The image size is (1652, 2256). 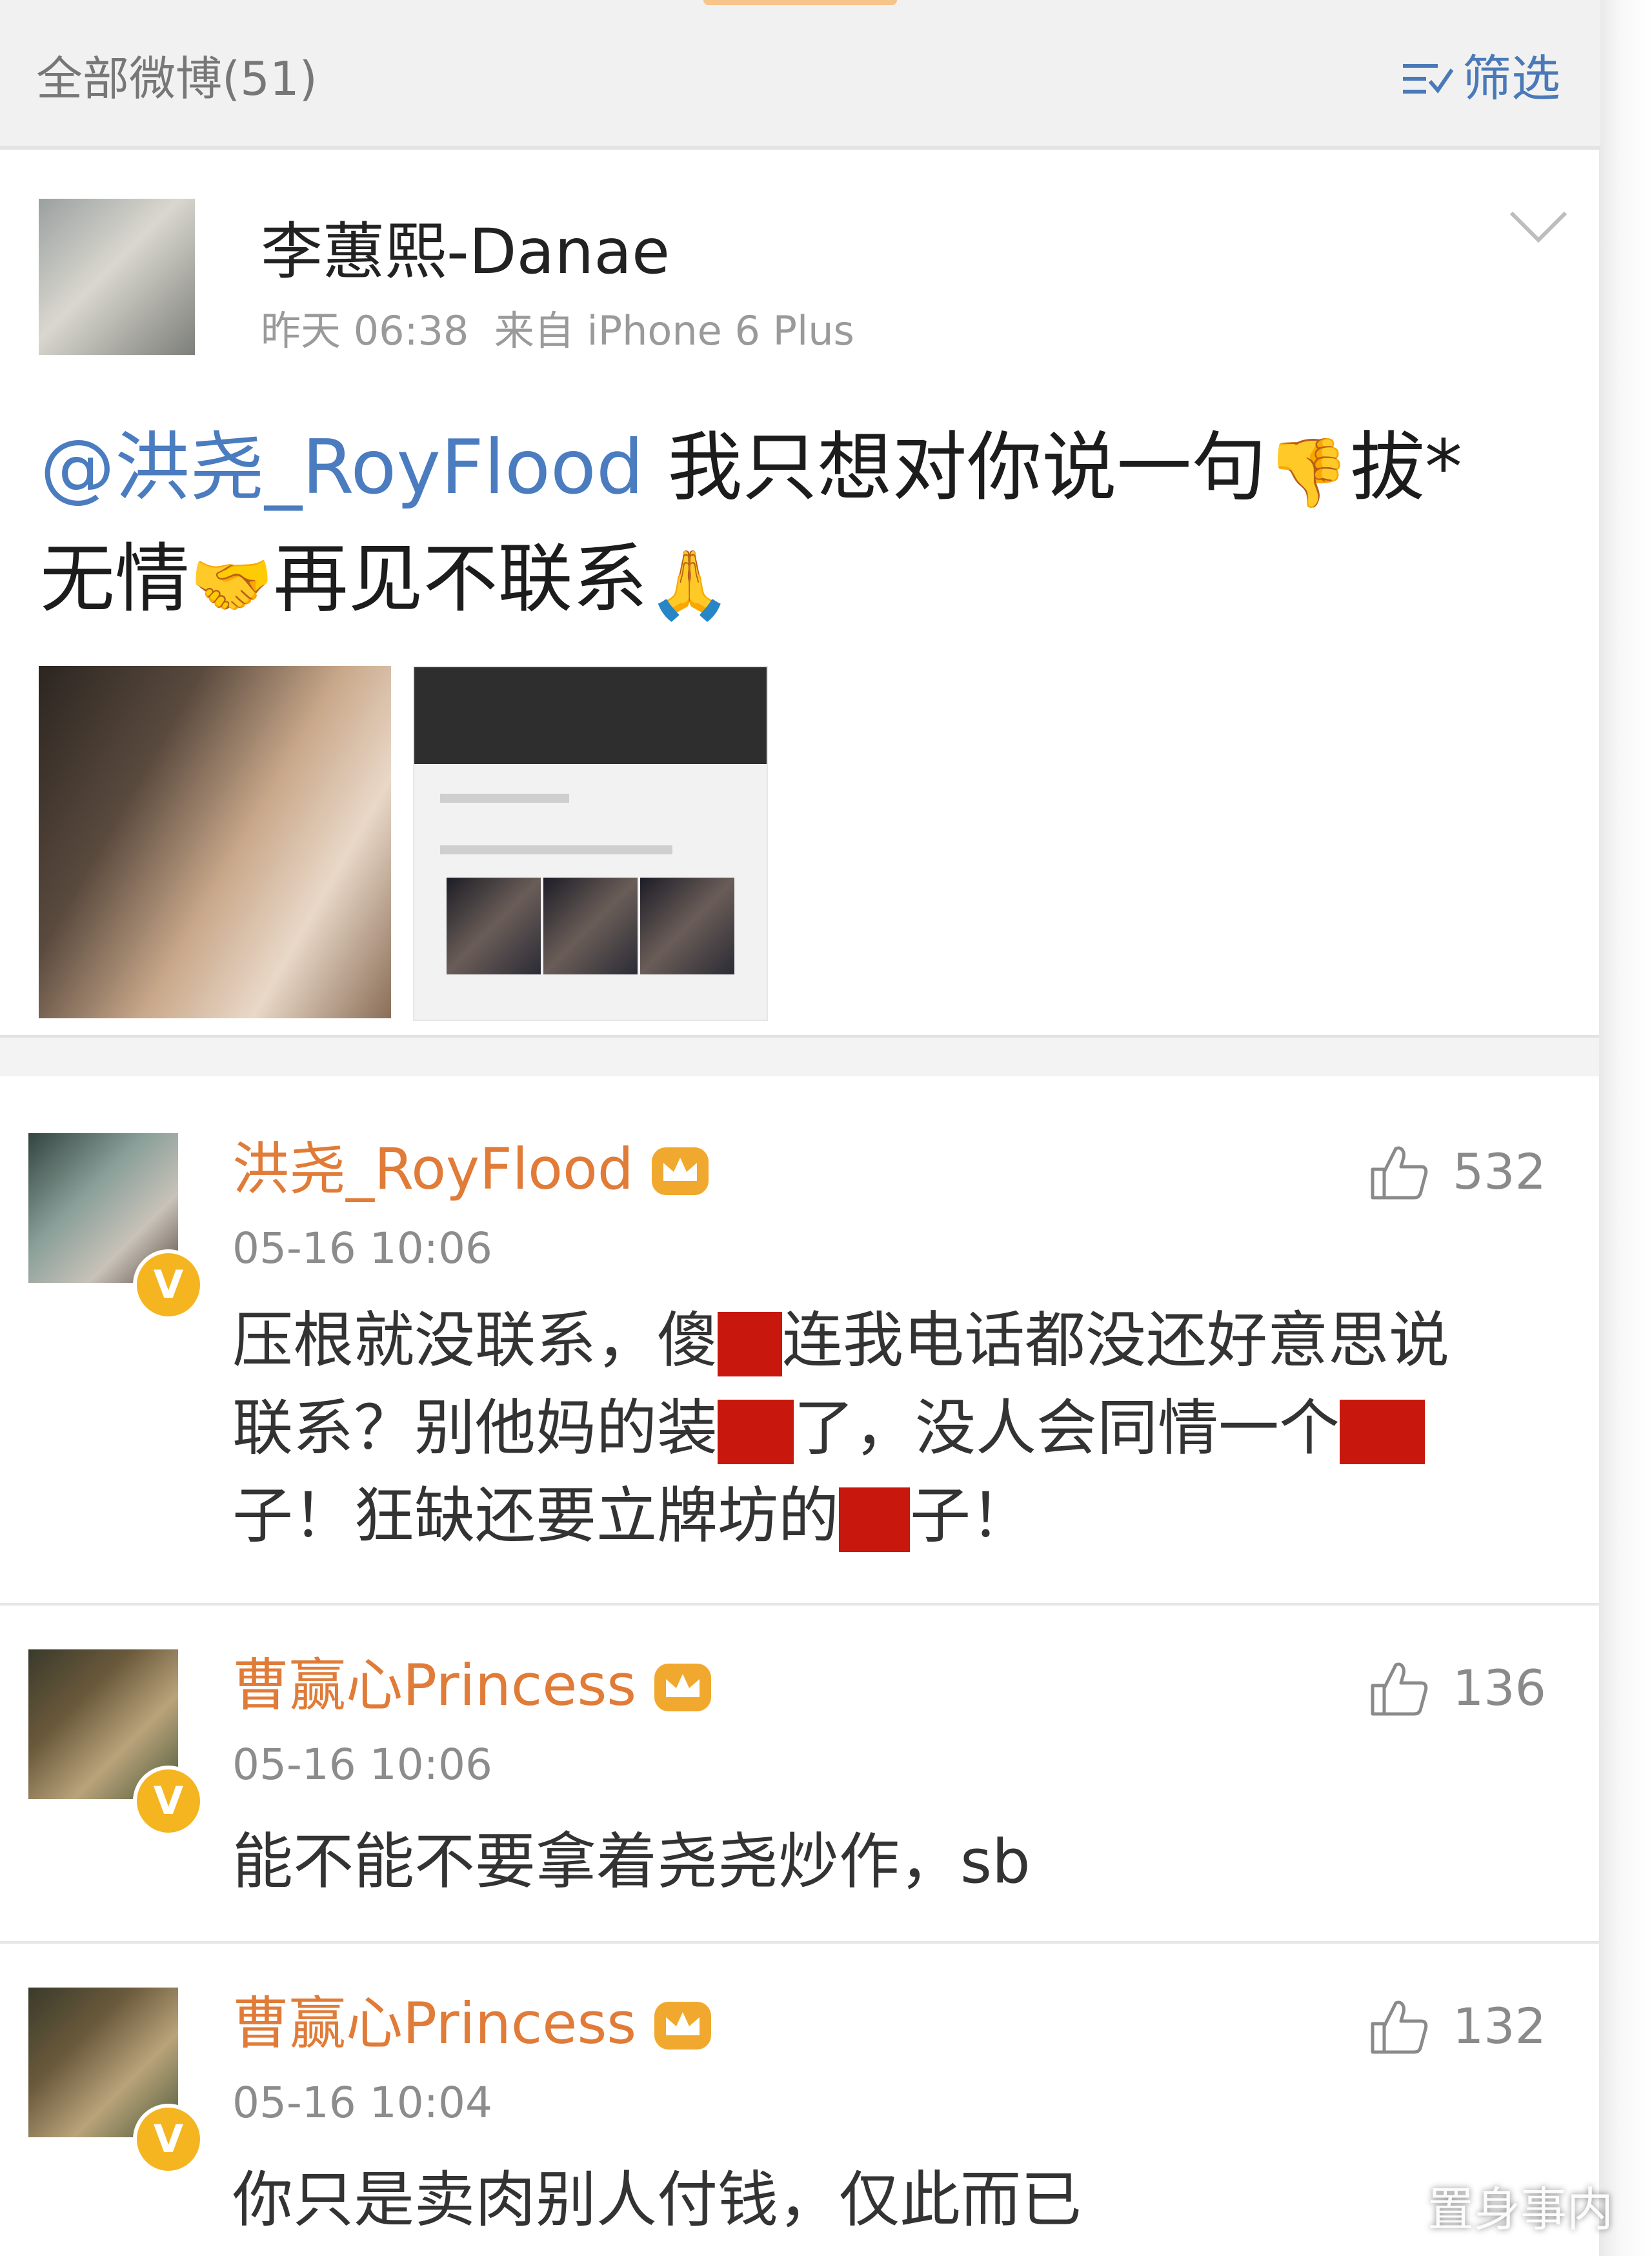 I want to click on thumbs-down-emoji-icon: 👎, so click(x=1308, y=473).